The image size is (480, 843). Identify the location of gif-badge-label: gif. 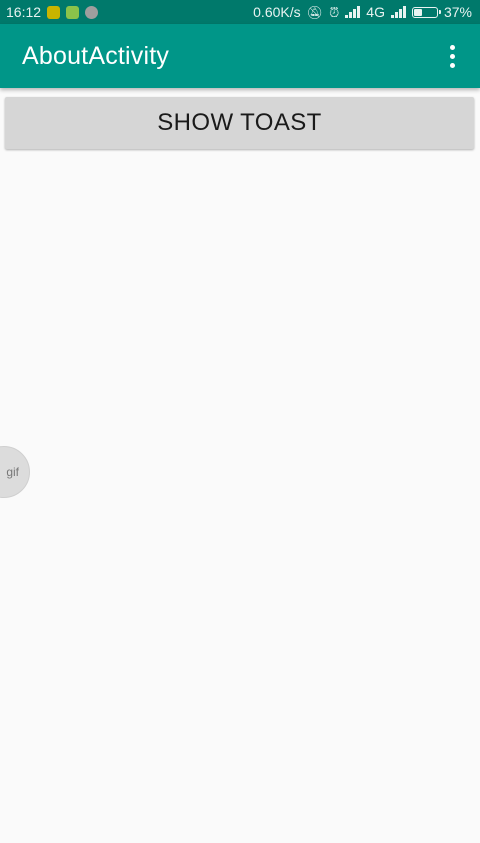
(12, 472).